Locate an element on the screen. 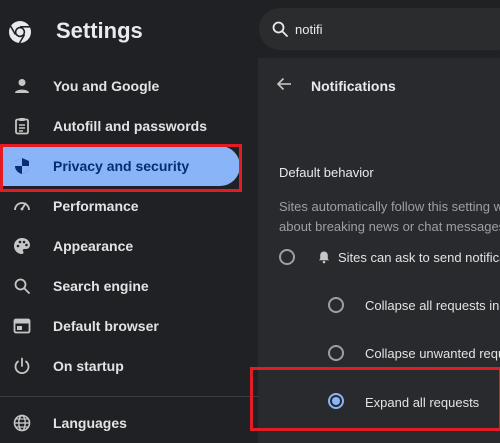  sidebar-item-default-browser: Default browser is located at coordinates (120, 326).